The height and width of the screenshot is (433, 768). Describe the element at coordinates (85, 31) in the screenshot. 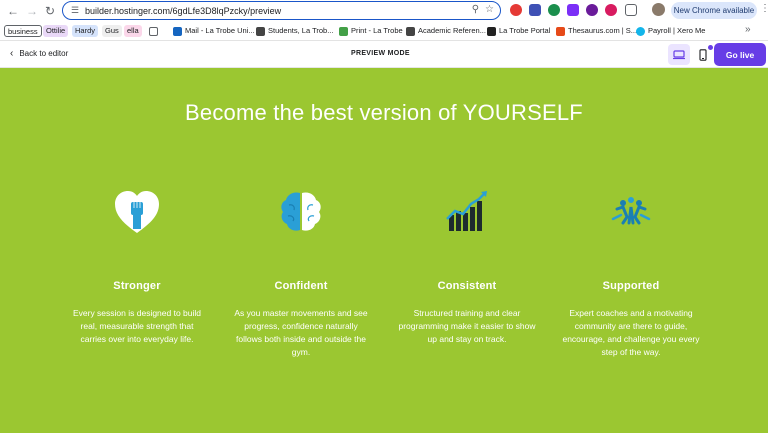

I see `bookmark-folder-hardy: Hardy` at that location.